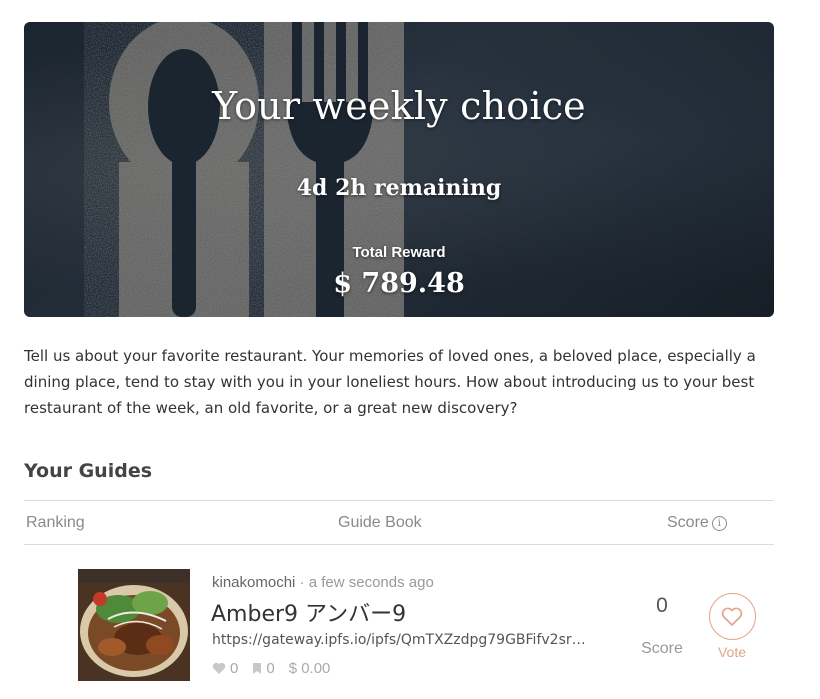 The width and height of the screenshot is (820, 699). I want to click on total-reward-label: Total Reward, so click(399, 252).